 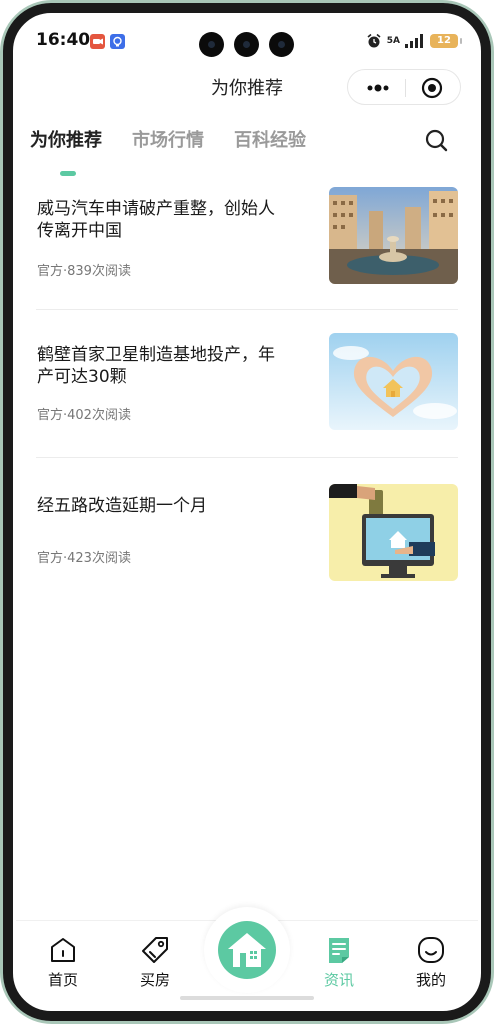 I want to click on tabbar-buy: 买房, so click(x=155, y=962).